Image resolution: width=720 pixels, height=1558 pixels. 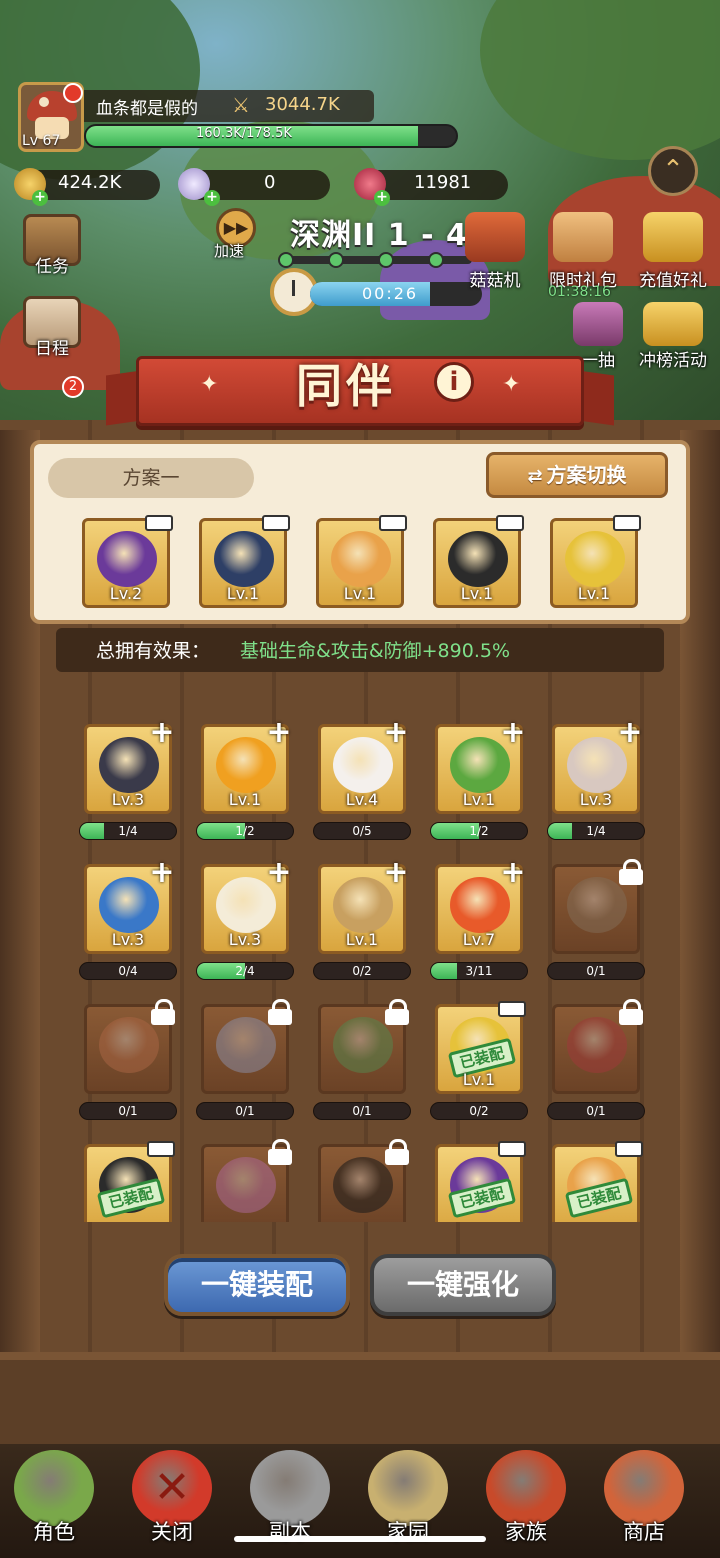 What do you see at coordinates (454, 382) in the screenshot?
I see `info-button: i` at bounding box center [454, 382].